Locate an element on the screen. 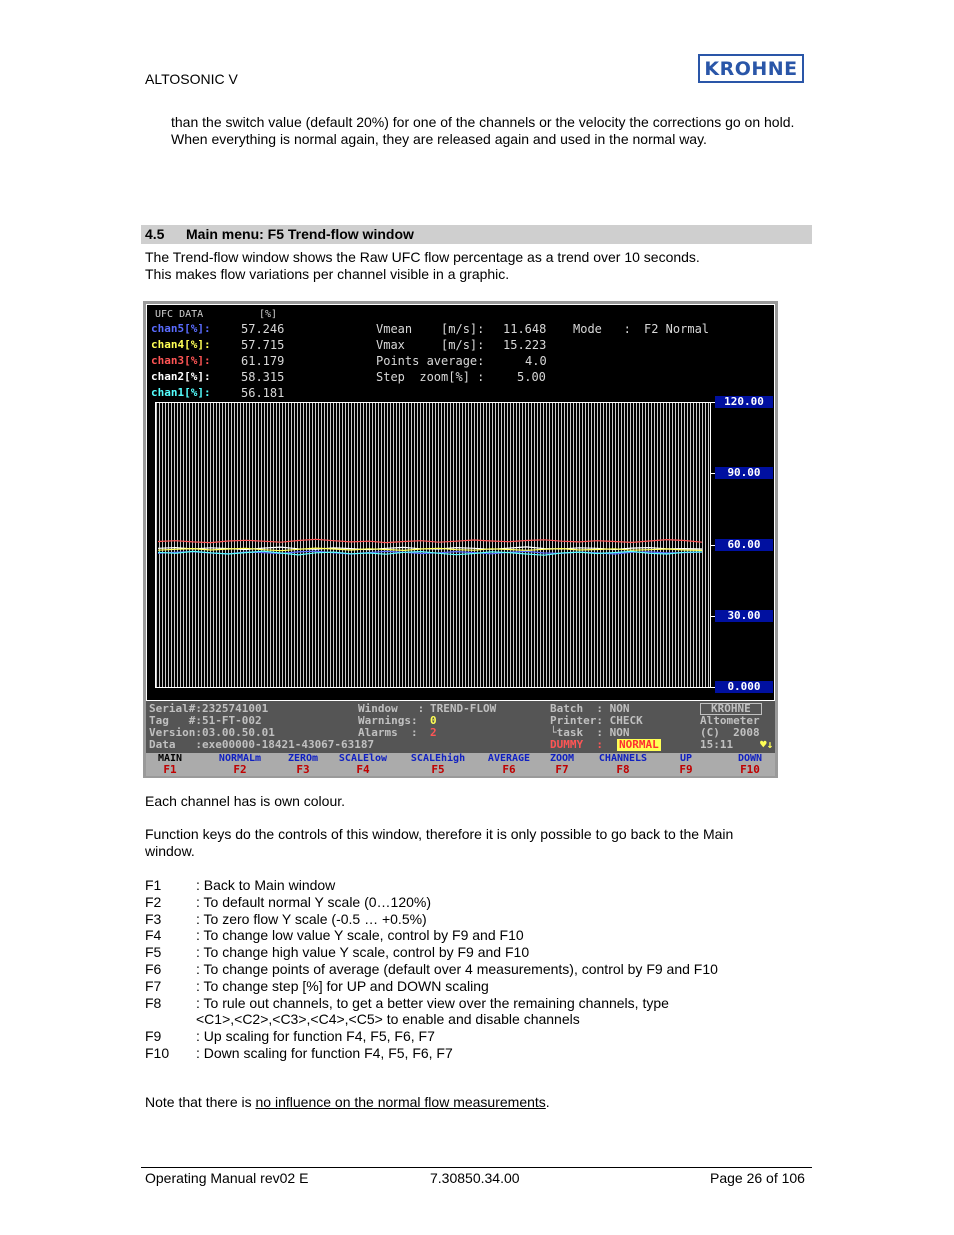 Image resolution: width=954 pixels, height=1235 pixels. note-prefix: Note that there is is located at coordinates (200, 1102).